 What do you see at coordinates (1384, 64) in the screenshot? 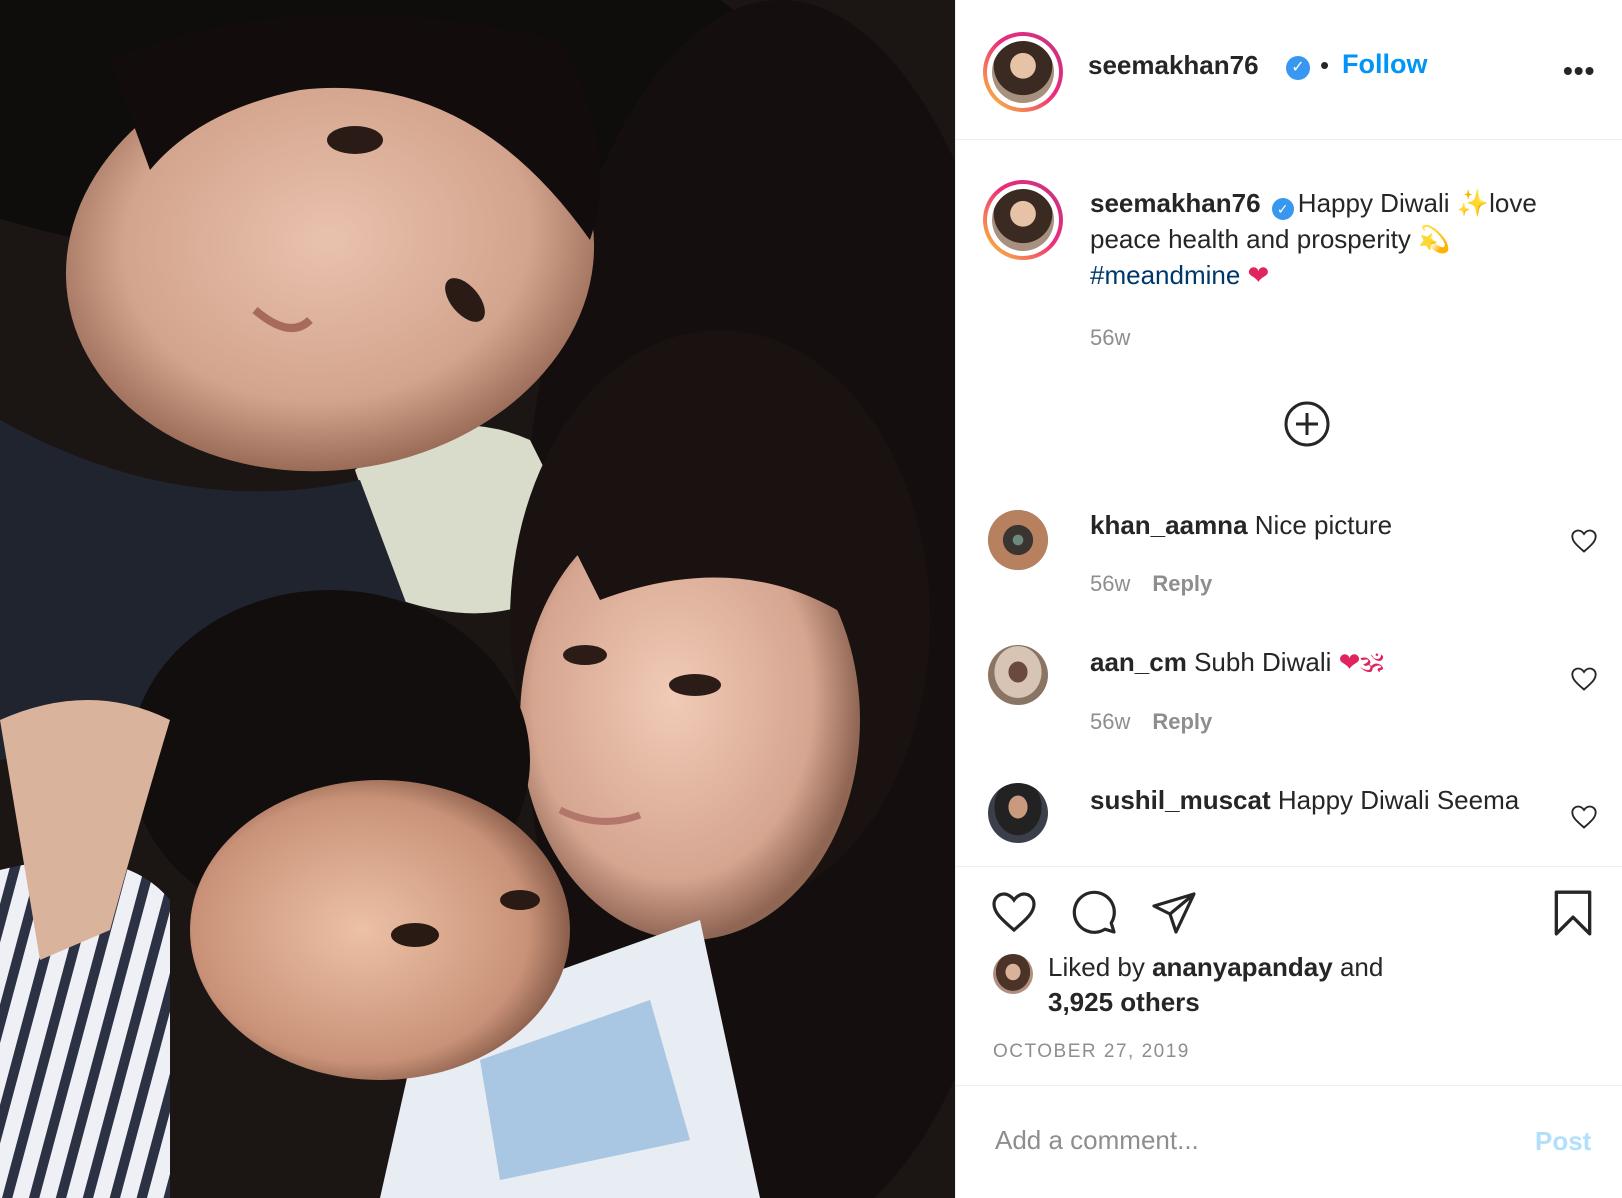
I see `follow-button: Follow` at bounding box center [1384, 64].